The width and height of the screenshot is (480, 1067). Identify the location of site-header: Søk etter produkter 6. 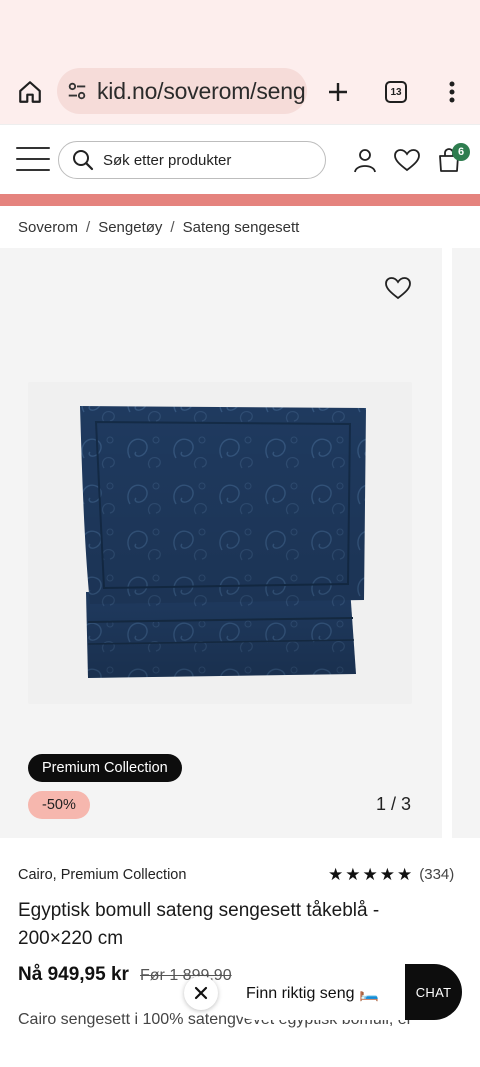
(240, 159).